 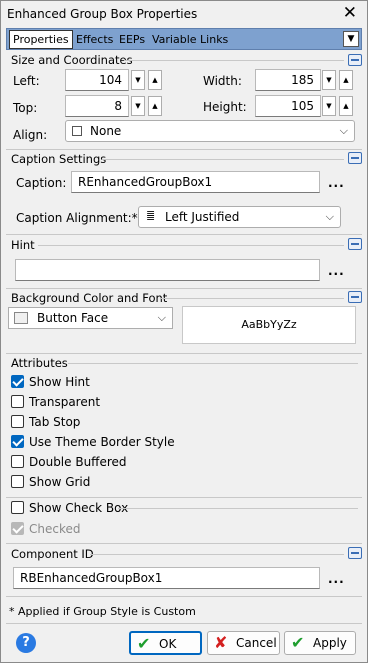 I want to click on ok-button: ✔ OK, so click(x=165, y=643).